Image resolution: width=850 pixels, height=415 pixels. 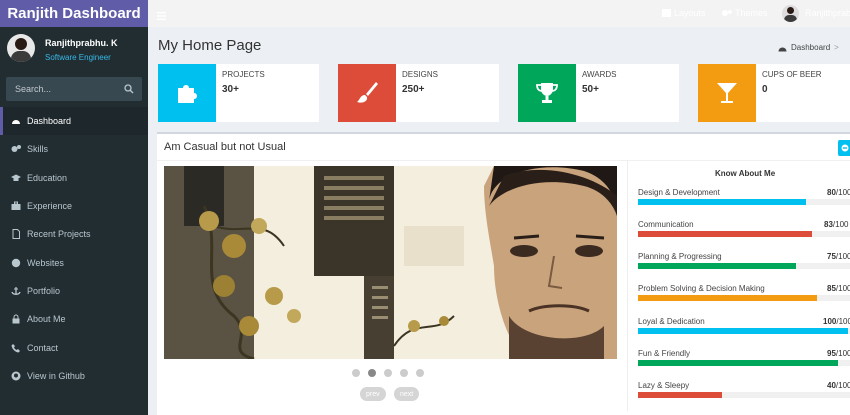 I want to click on info-box-value: 0, so click(x=765, y=89).